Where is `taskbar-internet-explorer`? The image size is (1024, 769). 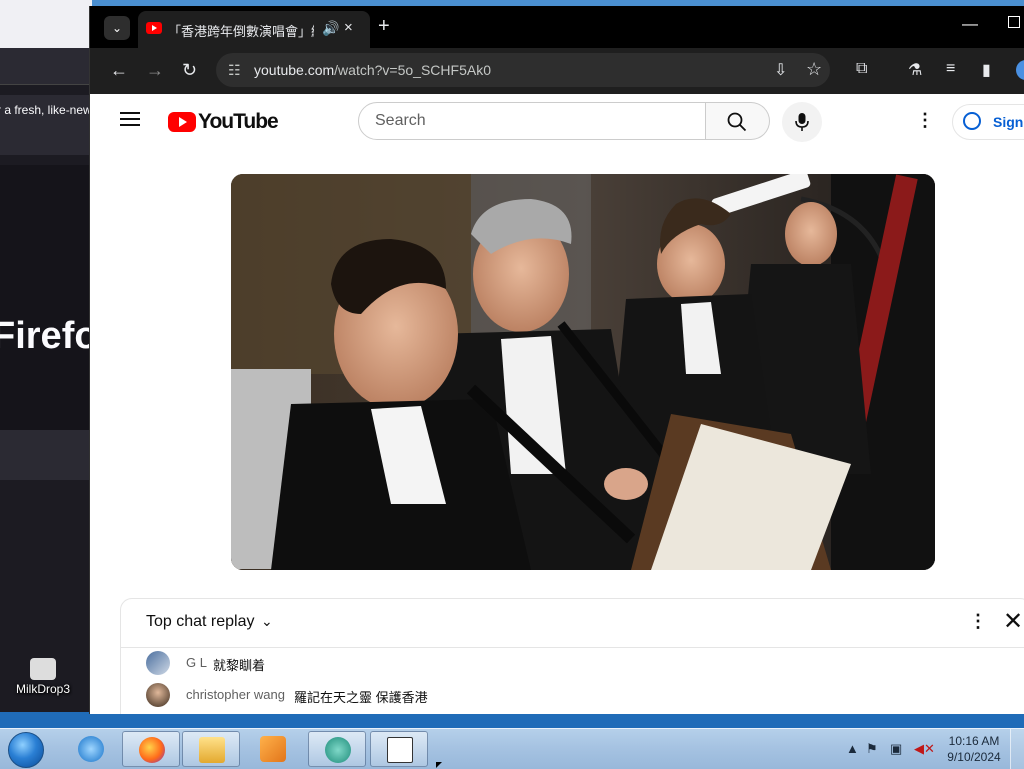 taskbar-internet-explorer is located at coordinates (91, 749).